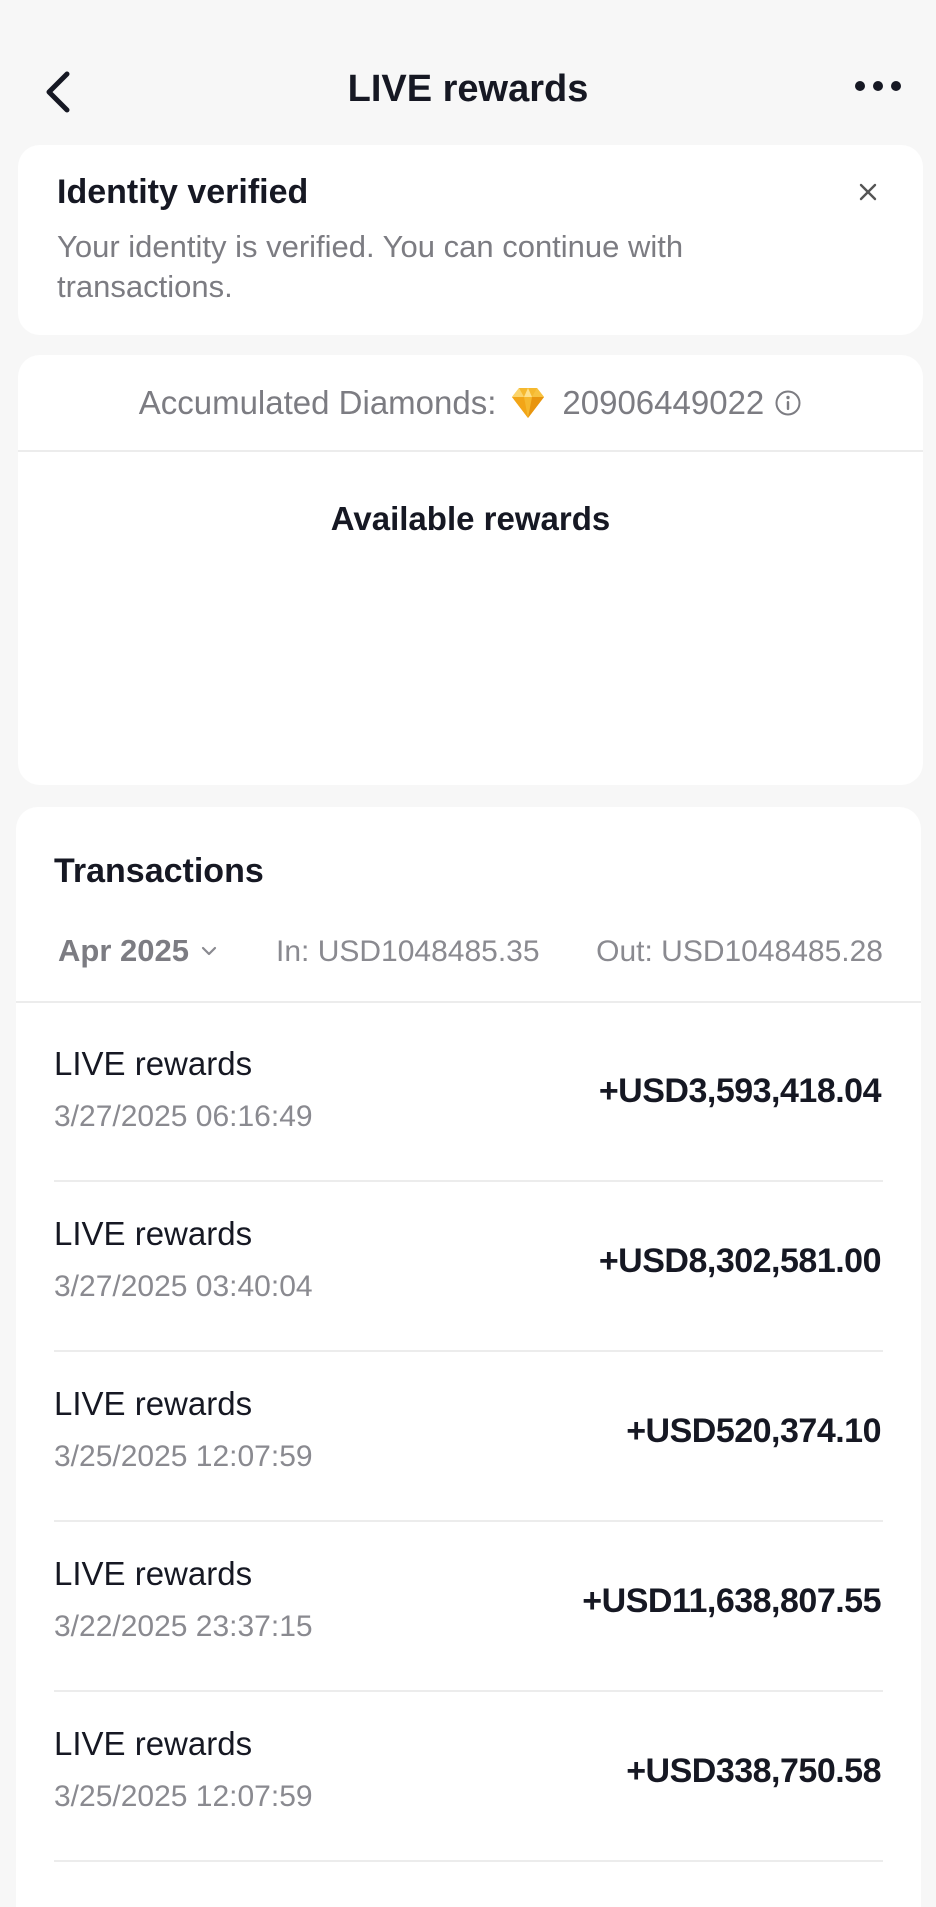 The image size is (936, 1907). I want to click on diamond-icon, so click(528, 403).